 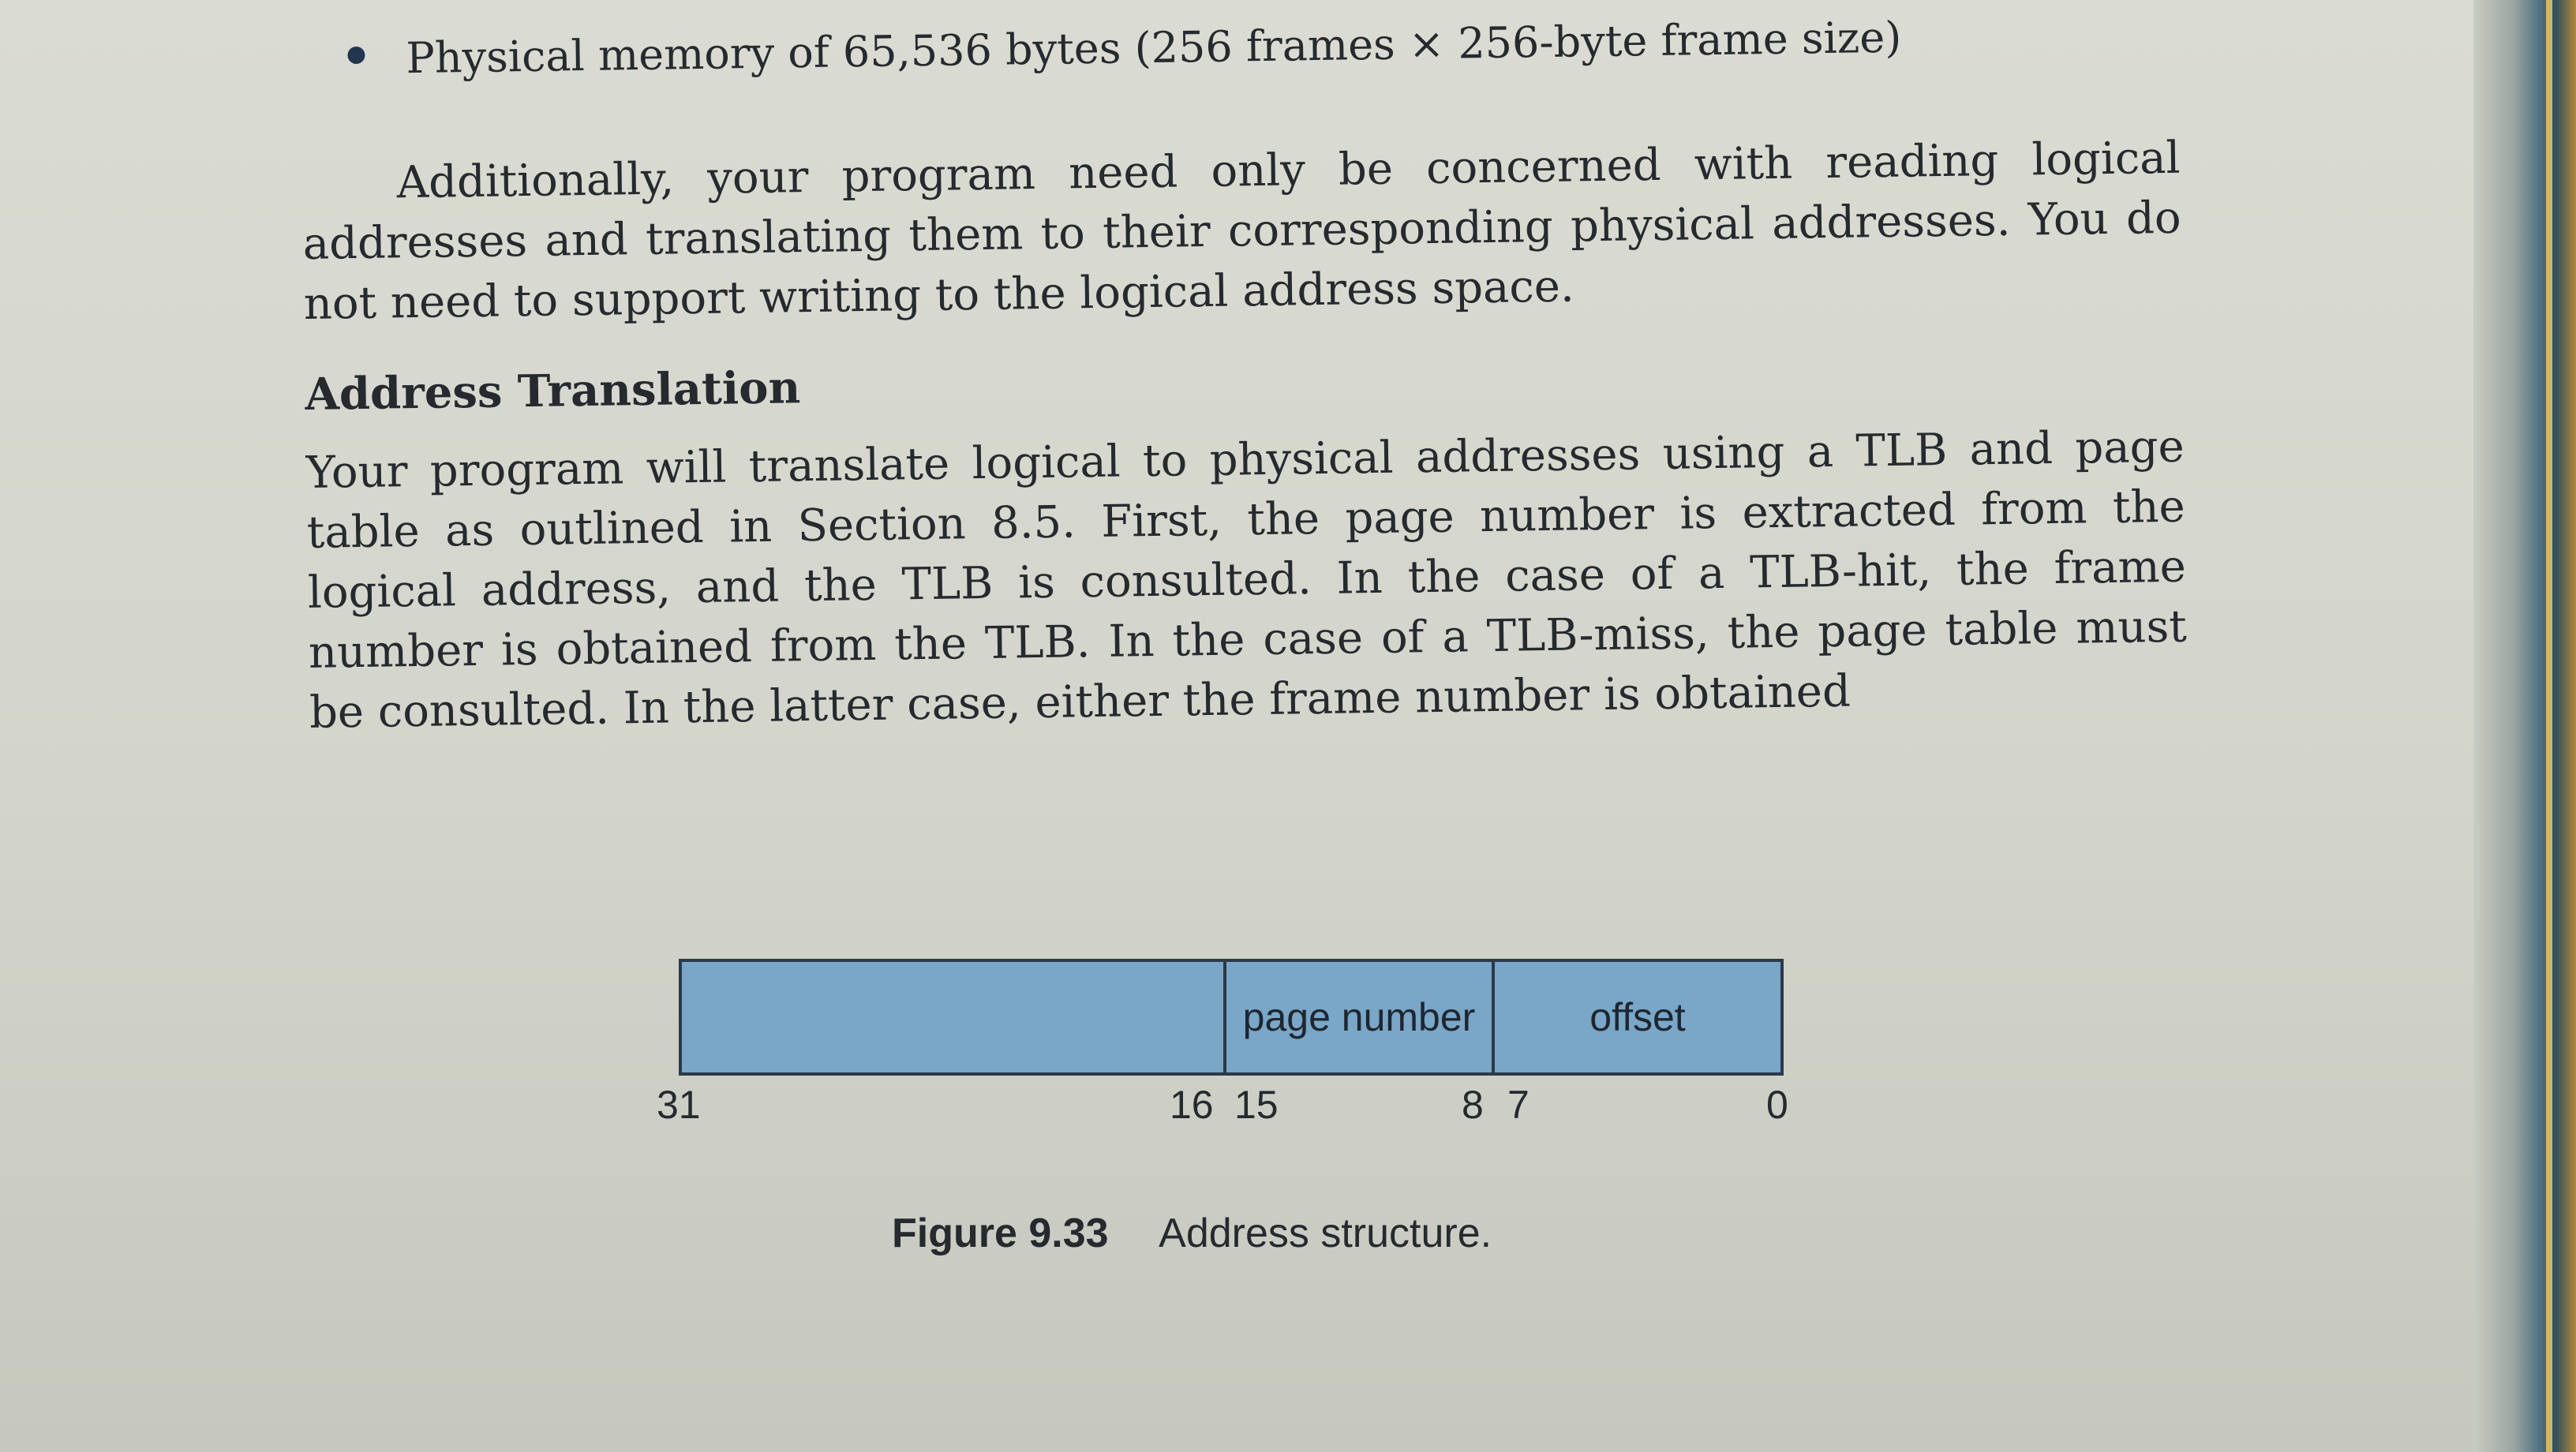 What do you see at coordinates (356, 55) in the screenshot?
I see `bullet-dot-icon` at bounding box center [356, 55].